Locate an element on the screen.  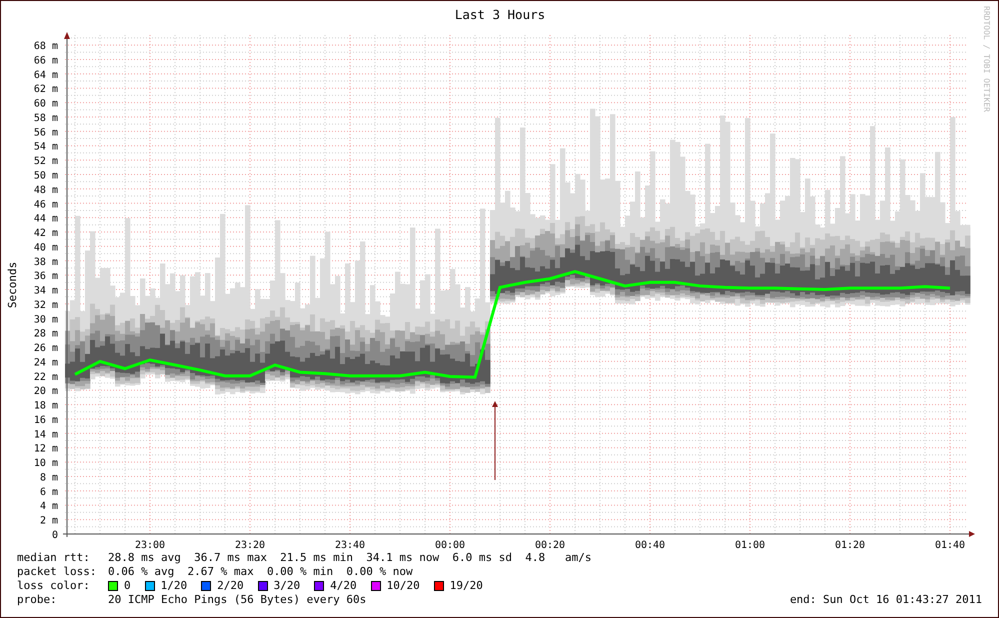
legend-value: 28.8 ms avg 36.7 ms max 21.5 ms min 34.1 ms now 6.0 ms sd 4.8 am/s is located at coordinates (350, 558).